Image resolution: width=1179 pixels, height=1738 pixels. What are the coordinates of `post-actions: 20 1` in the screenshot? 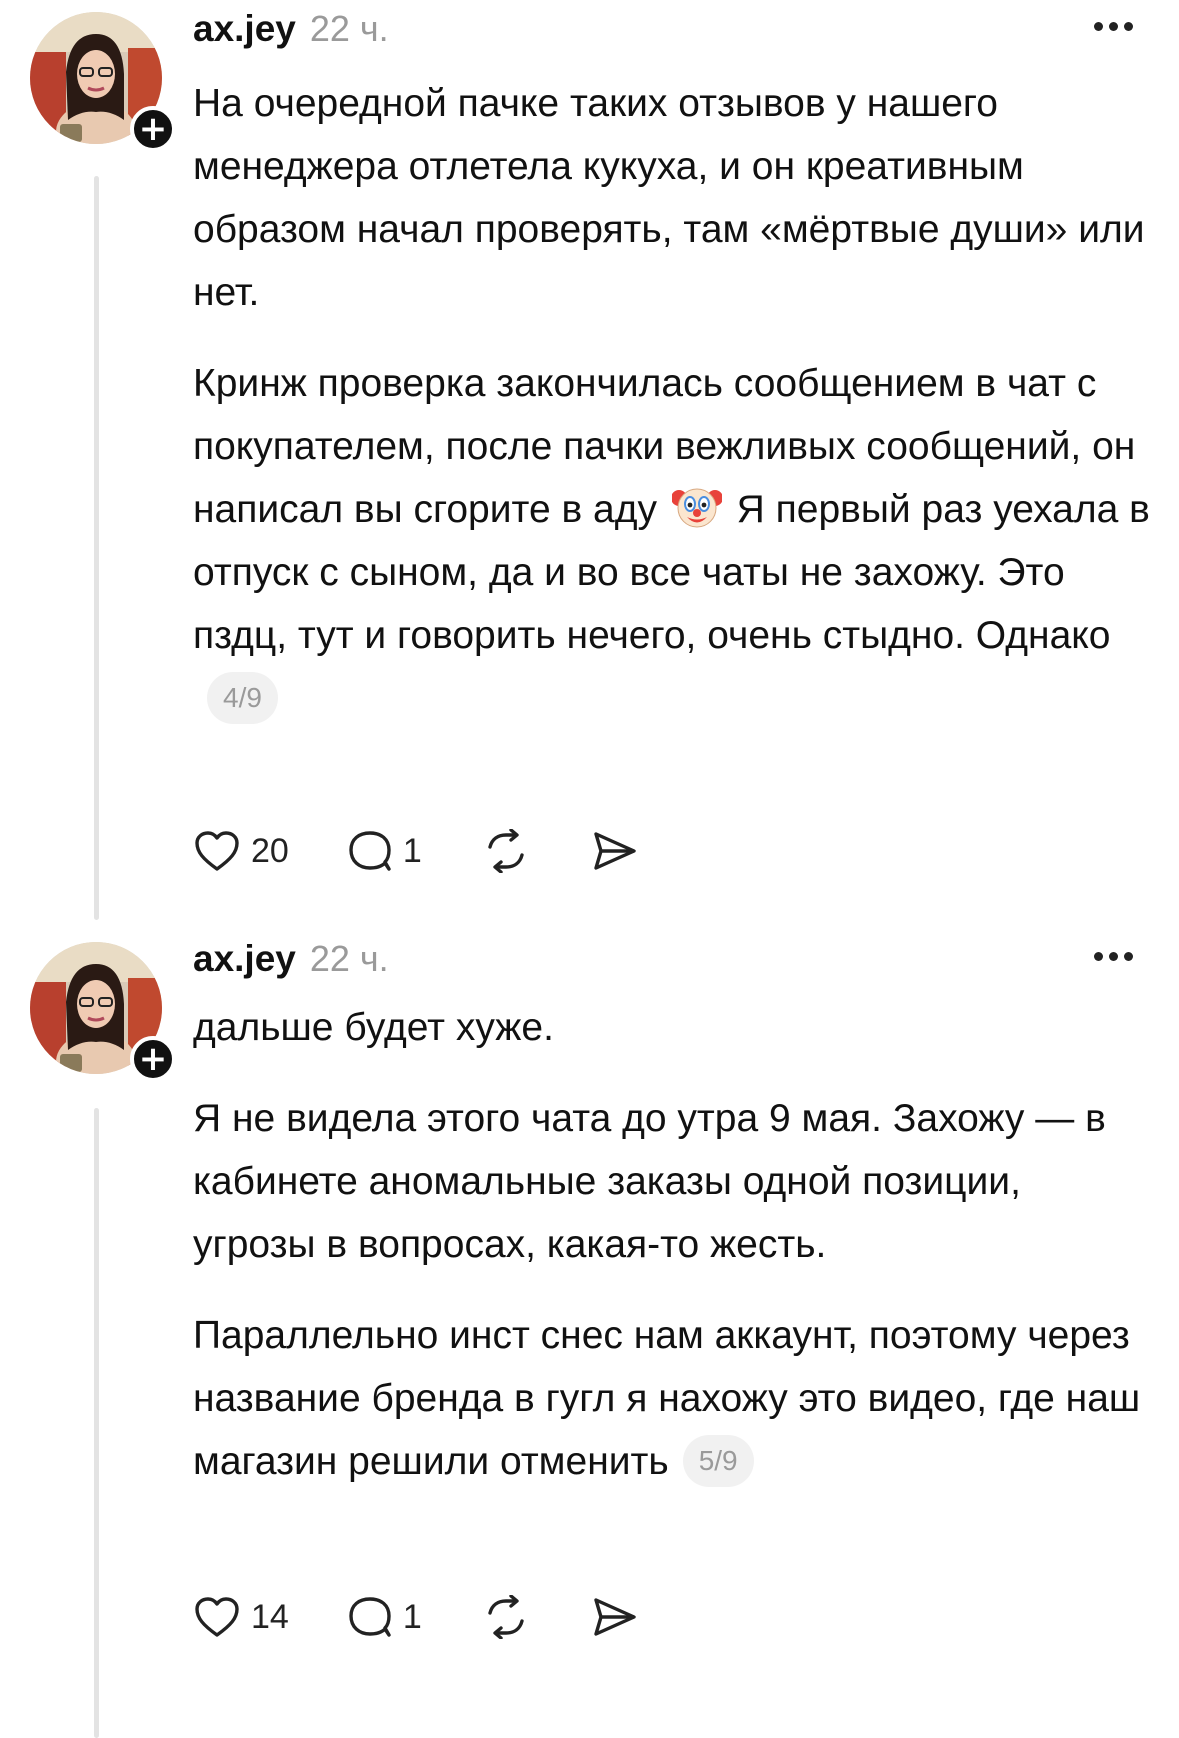 It's located at (444, 851).